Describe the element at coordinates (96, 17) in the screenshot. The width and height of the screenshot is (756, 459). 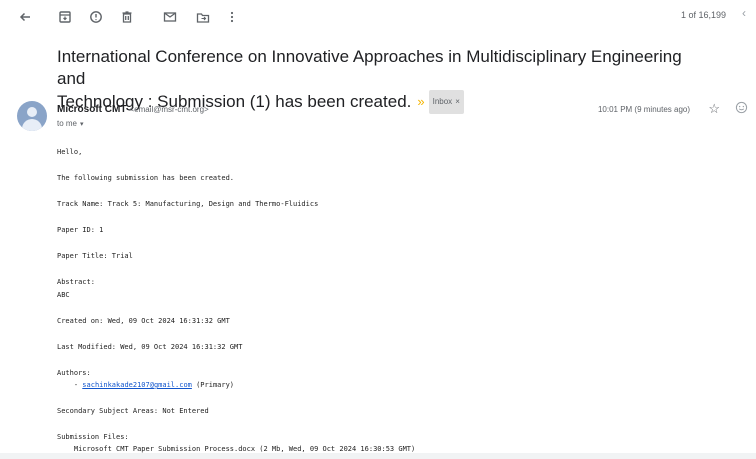
I see `report-spam-icon` at that location.